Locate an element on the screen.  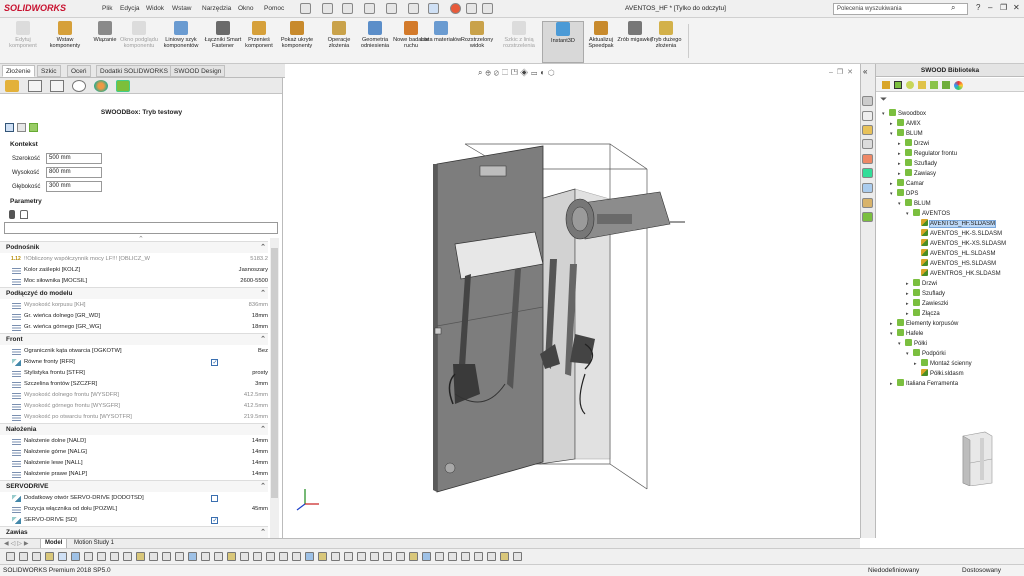
help-icon: ? is located at coordinates (978, 7).